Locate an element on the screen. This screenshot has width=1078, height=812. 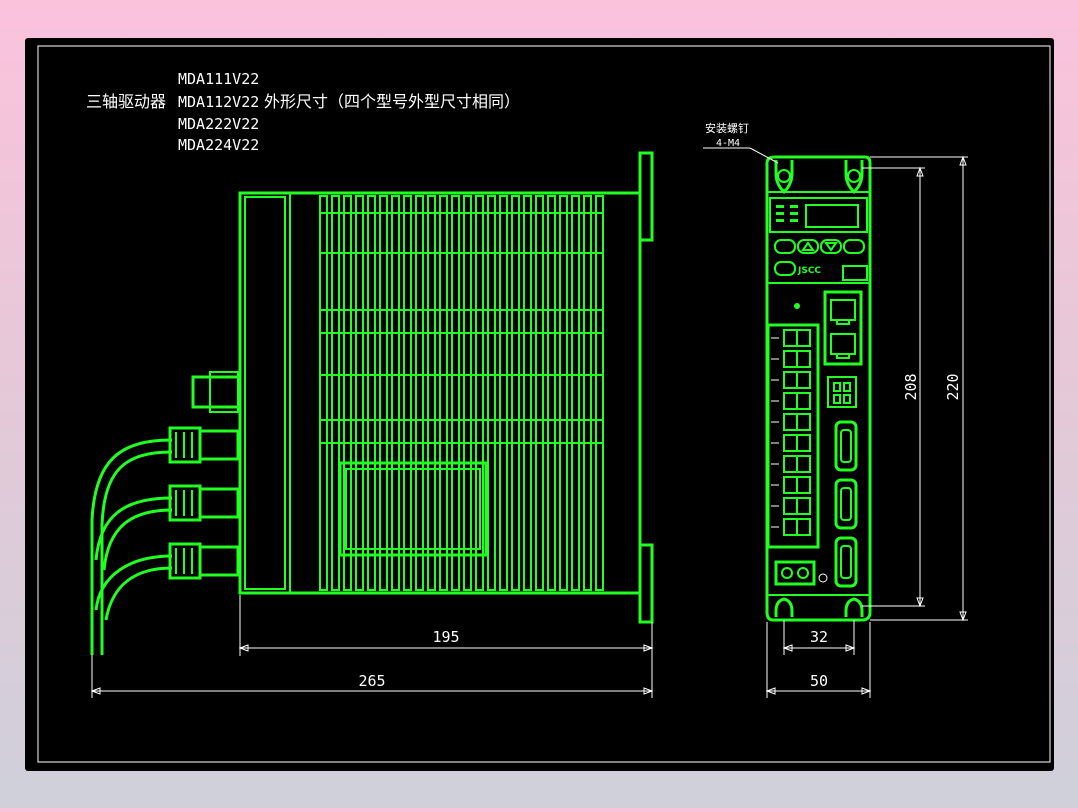
dim-body-length: 195 is located at coordinates (445, 637).